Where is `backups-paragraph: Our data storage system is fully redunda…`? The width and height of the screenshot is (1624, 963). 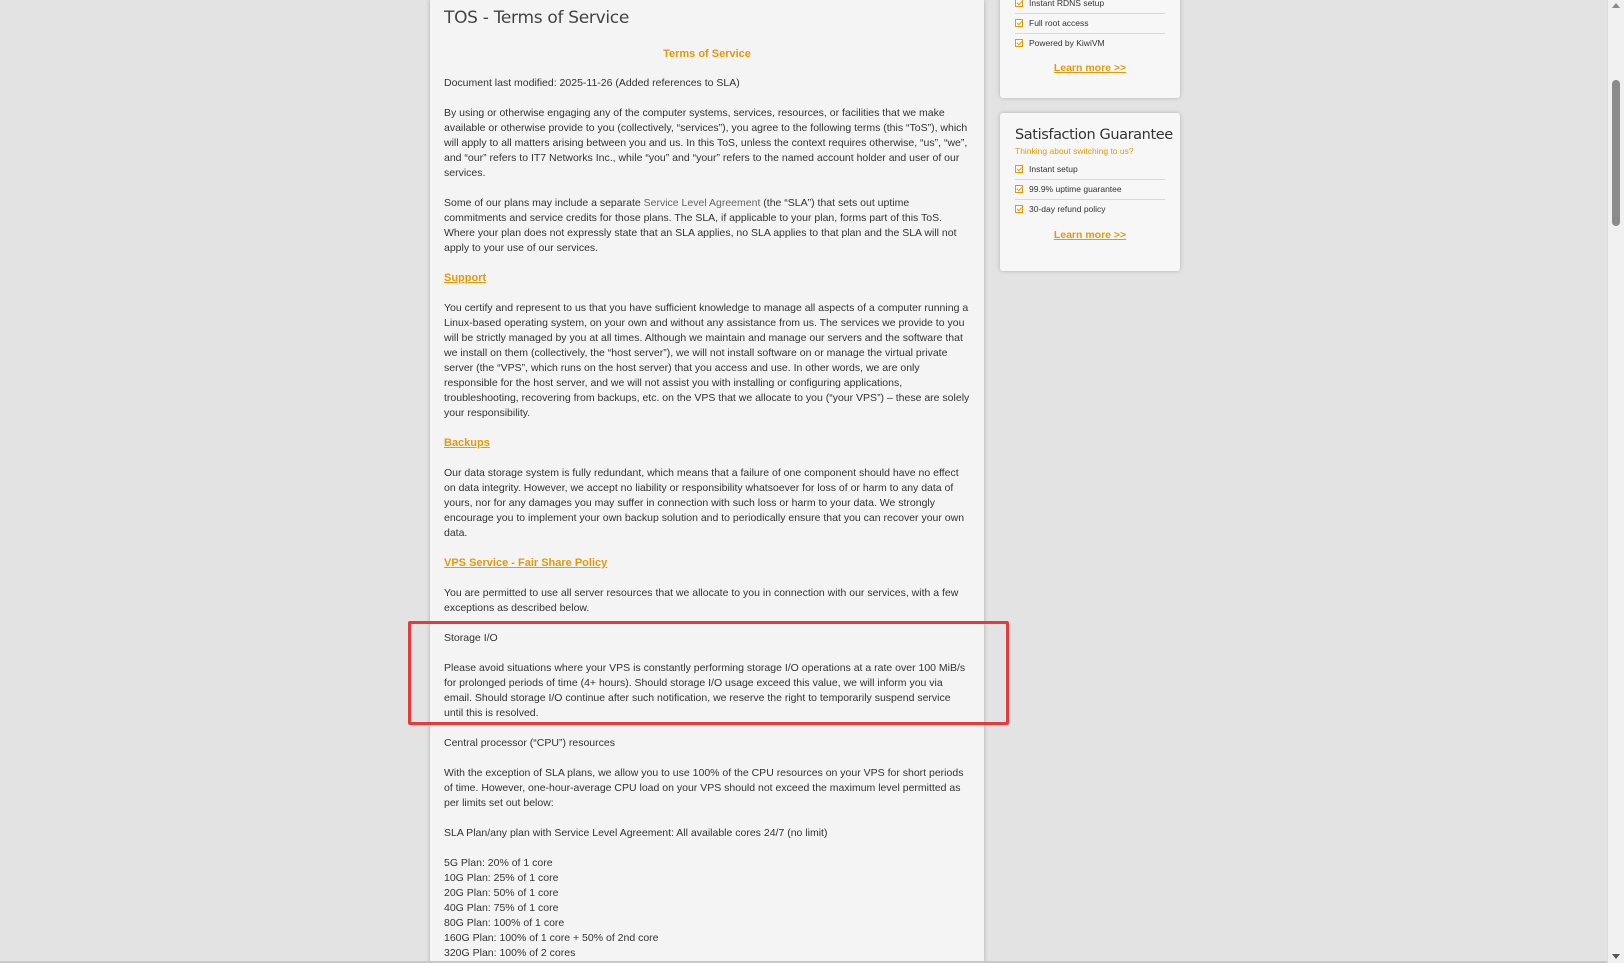 backups-paragraph: Our data storage system is fully redunda… is located at coordinates (704, 503).